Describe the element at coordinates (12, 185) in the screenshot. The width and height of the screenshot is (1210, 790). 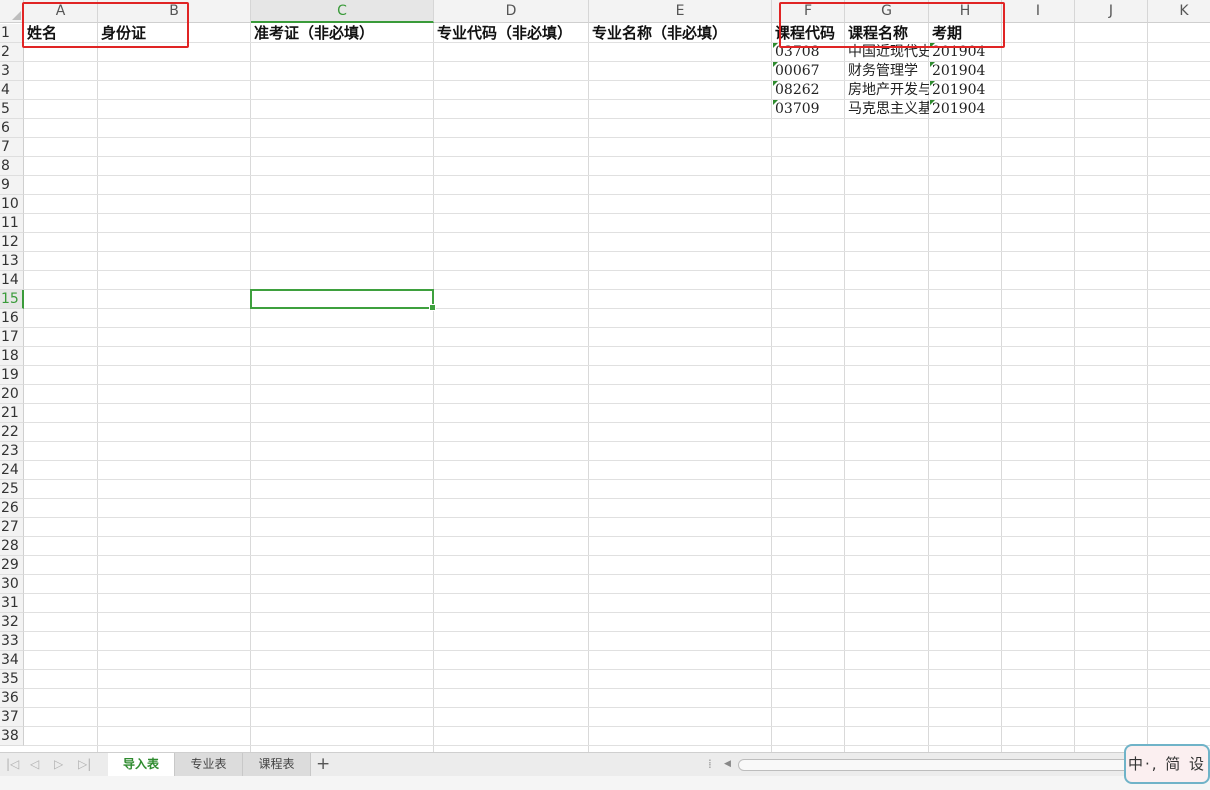
I see `row-header-9: 9` at that location.